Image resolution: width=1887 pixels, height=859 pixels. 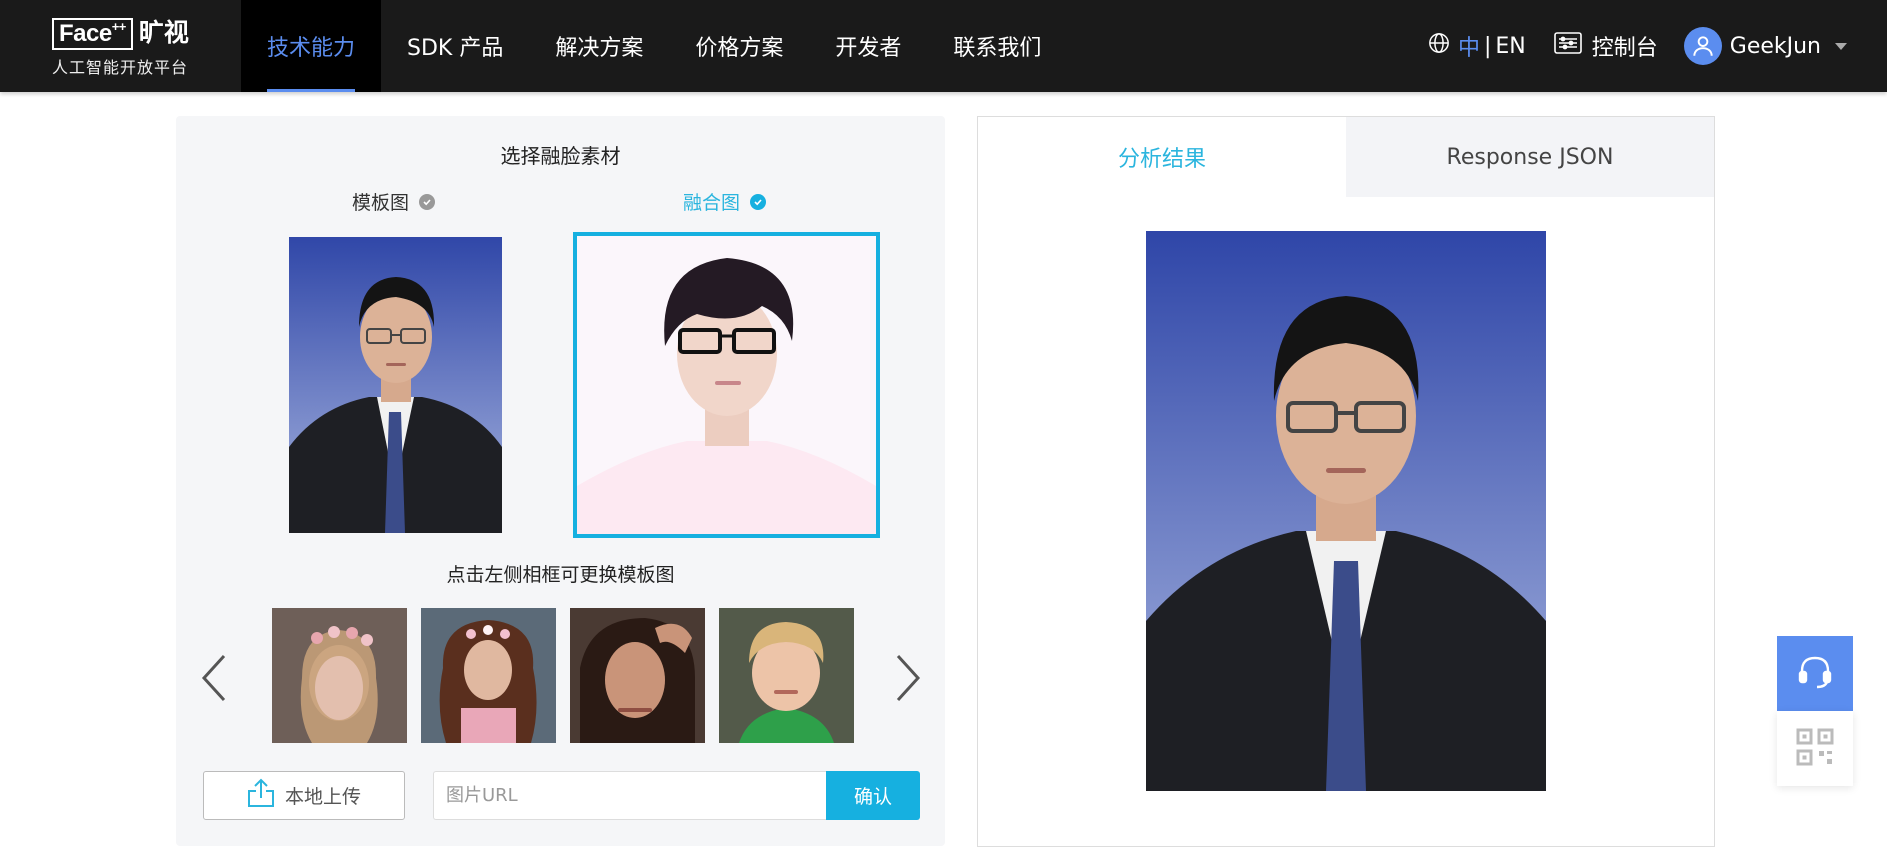 I want to click on nav-item-pricing: 价格方案, so click(x=739, y=46).